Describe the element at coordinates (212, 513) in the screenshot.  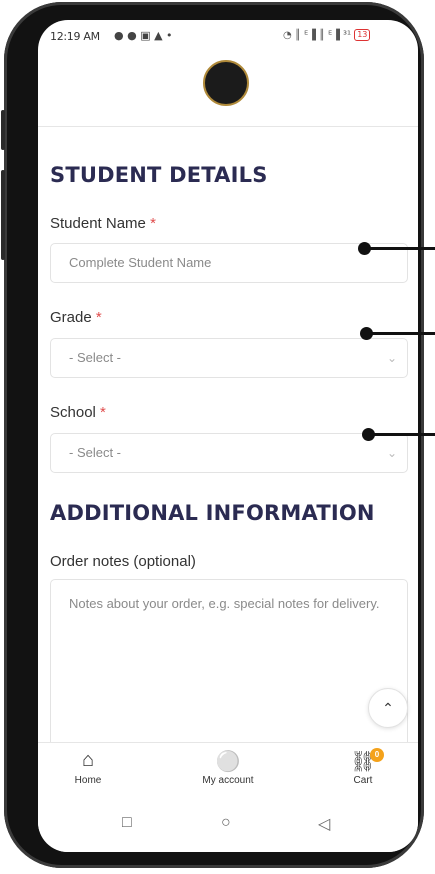
I see `additional-info-heading: ADDITIONAL INFORMATION` at that location.